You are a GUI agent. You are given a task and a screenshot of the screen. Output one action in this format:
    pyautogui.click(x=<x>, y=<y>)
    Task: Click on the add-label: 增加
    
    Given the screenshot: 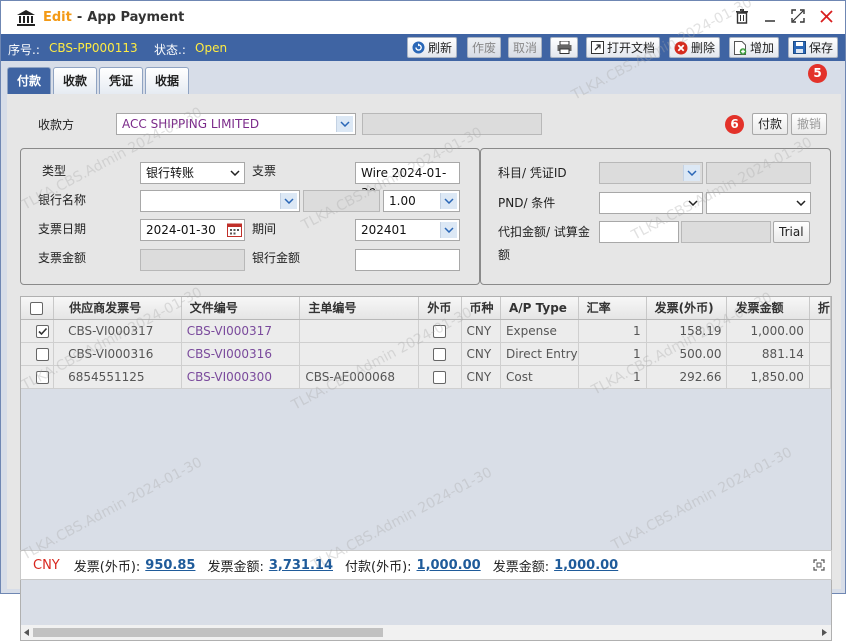 What is the action you would take?
    pyautogui.click(x=762, y=48)
    